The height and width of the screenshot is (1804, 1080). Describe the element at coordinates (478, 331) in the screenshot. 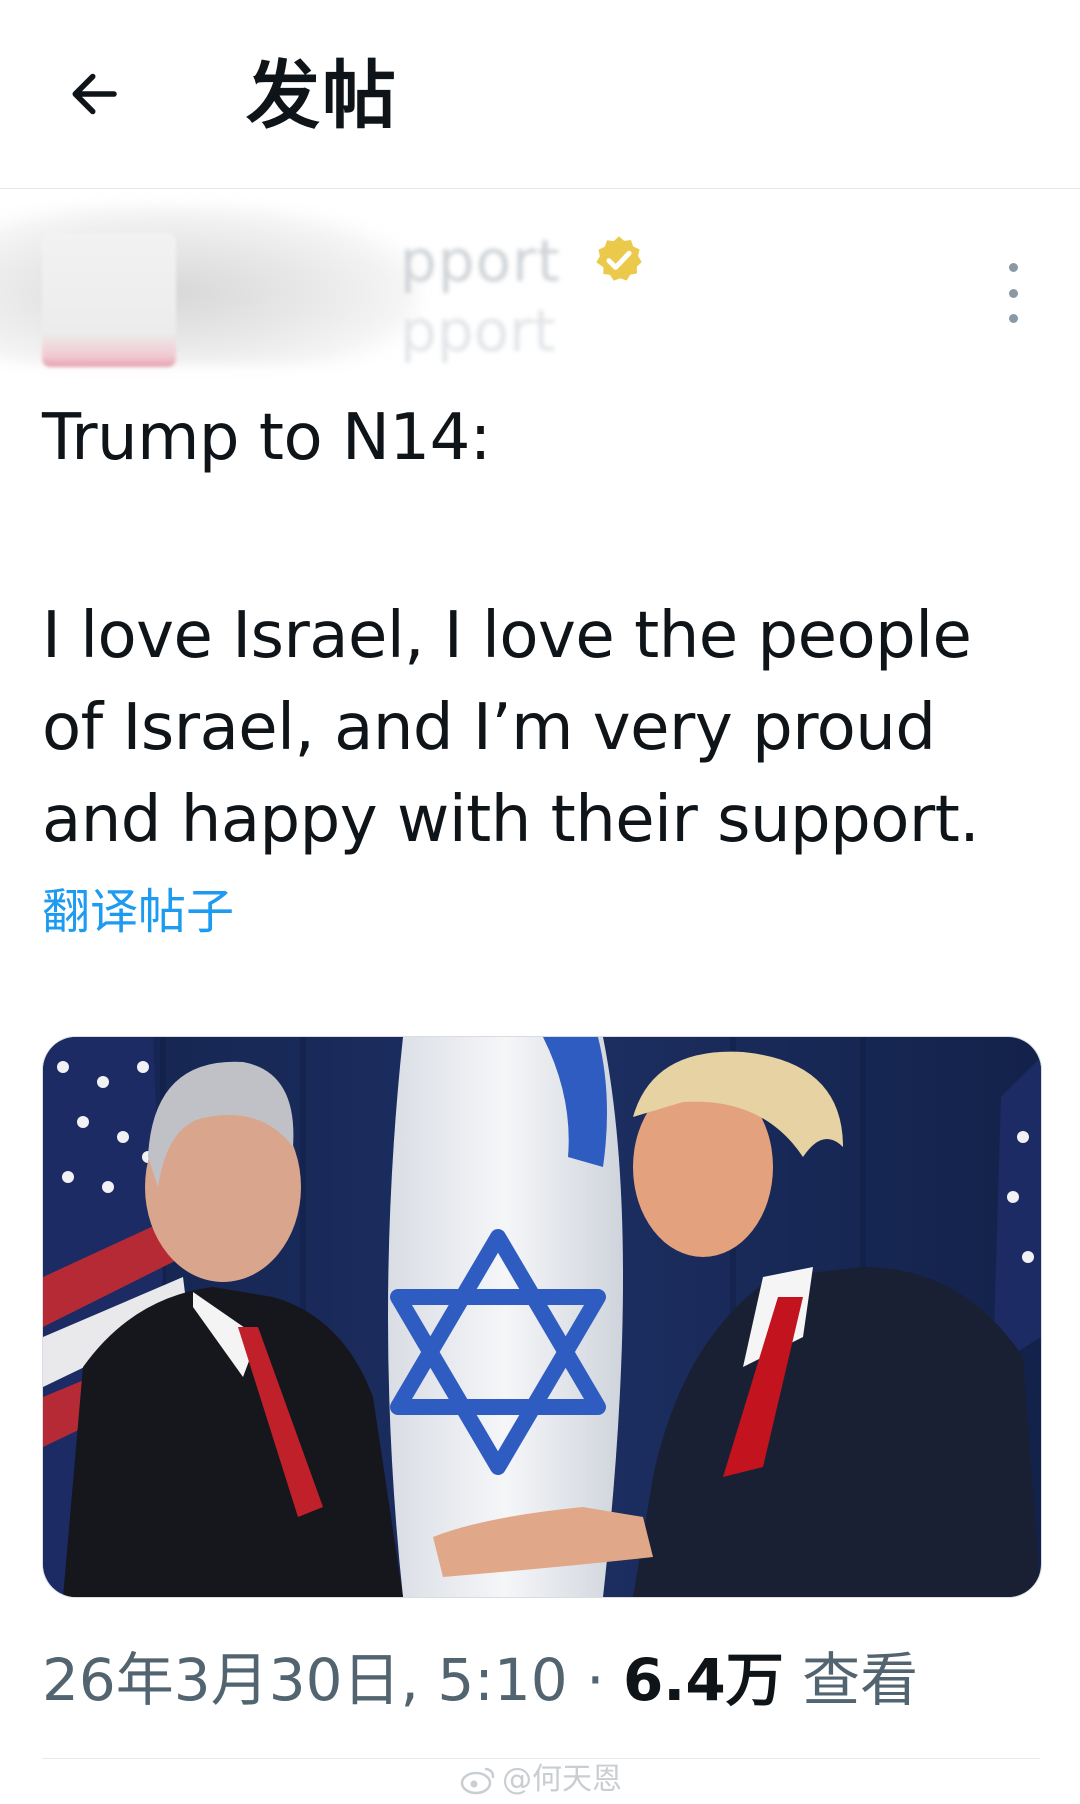

I see `author-handle: pport` at that location.